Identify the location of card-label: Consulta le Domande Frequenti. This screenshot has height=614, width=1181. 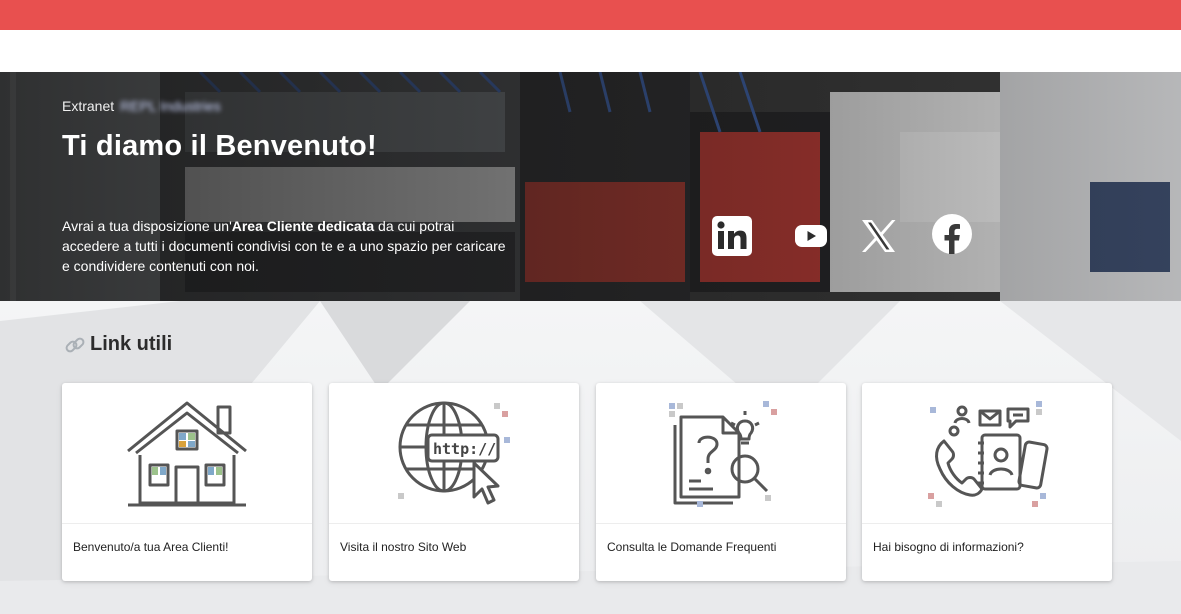
(692, 547).